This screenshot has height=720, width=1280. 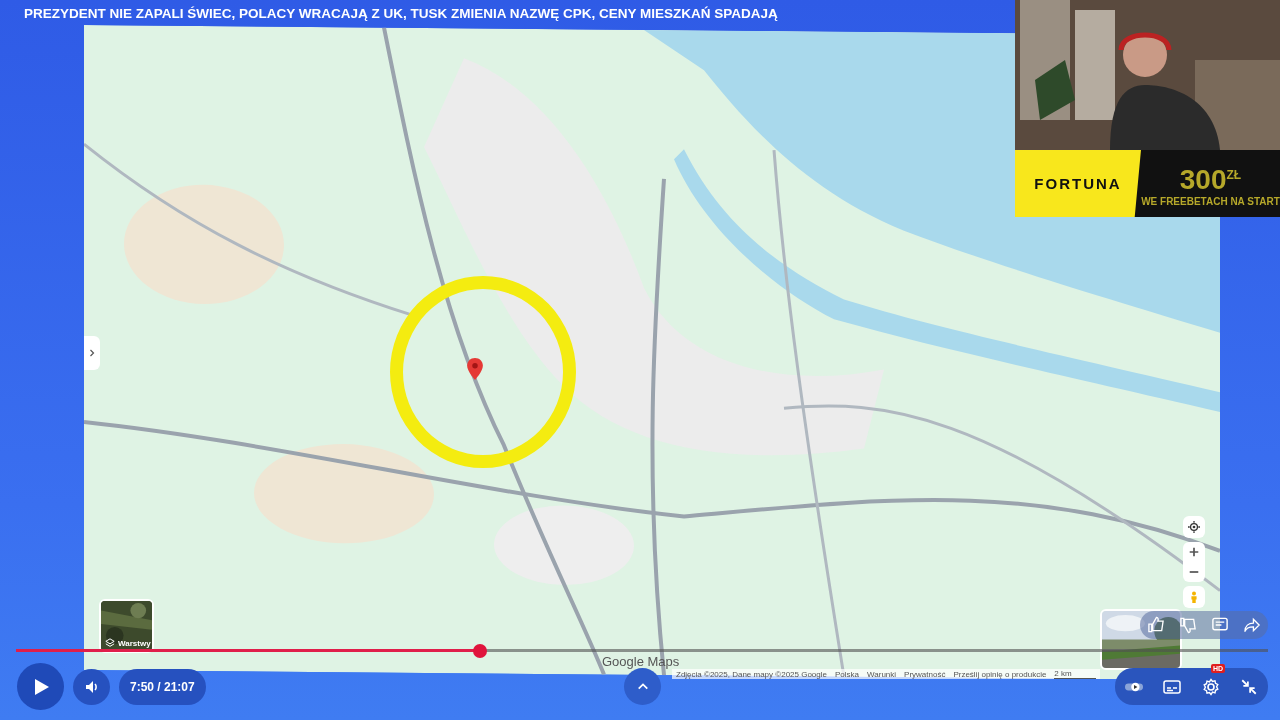 I want to click on video-headline: PREZYDENT NIE ZAPALI ŚWIEC, POLACY WRACAJĄ Z UK, TUSK ZMIENIA NAZWĘ CPK, CENY MIESZKAŃ SPADAJĄ, so click(x=401, y=13).